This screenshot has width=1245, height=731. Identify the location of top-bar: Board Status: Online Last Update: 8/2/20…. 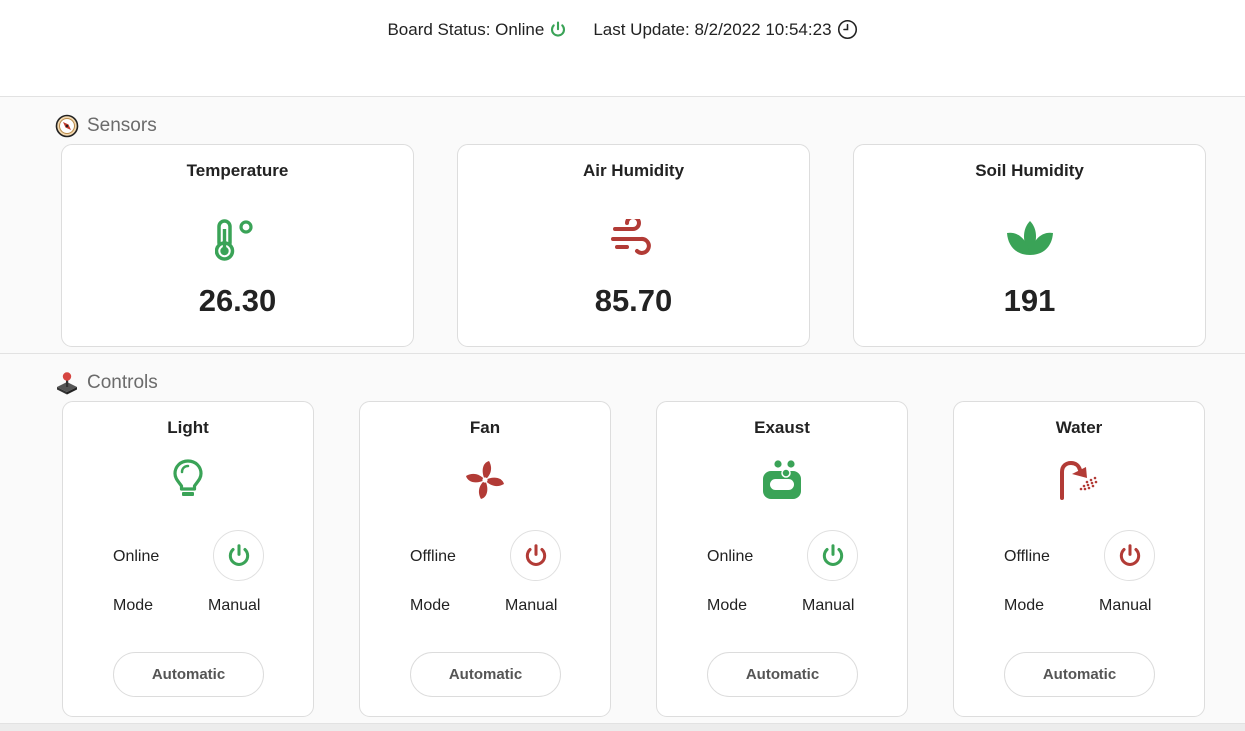
(622, 48).